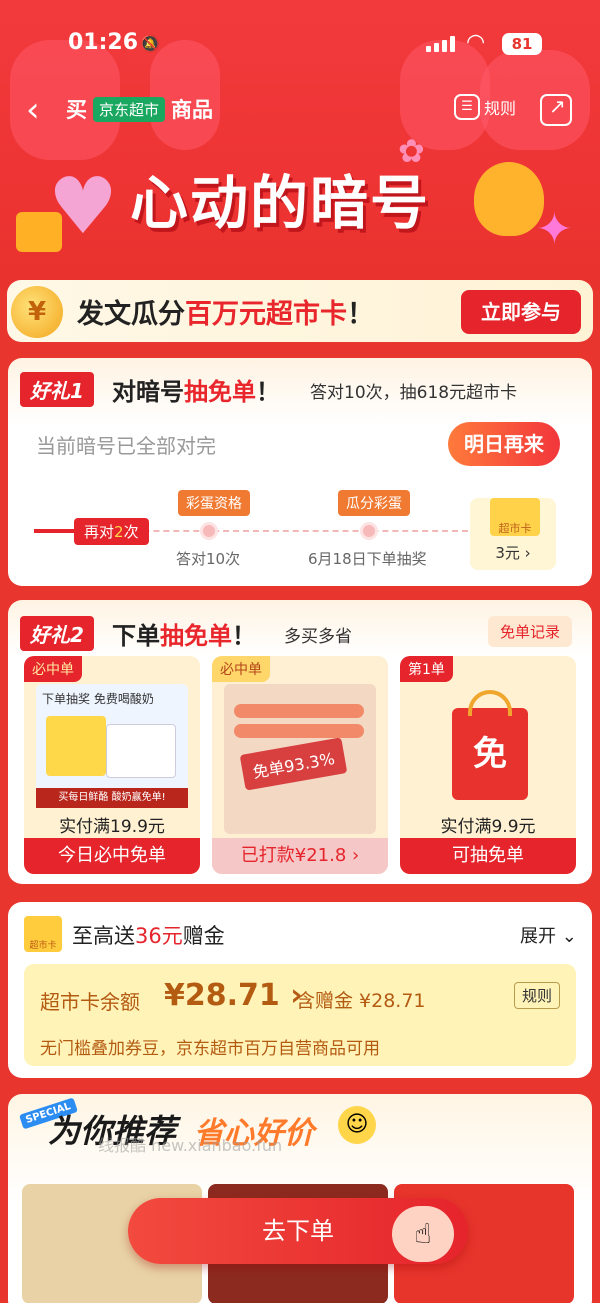 The image size is (600, 1303). I want to click on join-now-button: 立即参与, so click(521, 312).